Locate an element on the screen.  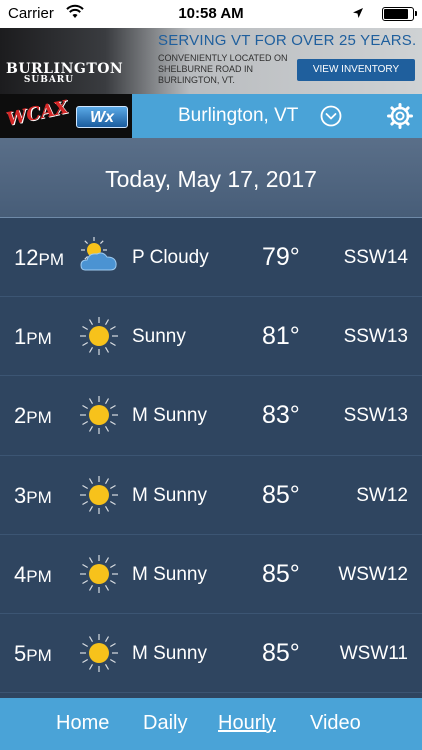
ad-brand-logo: BURLINGTON SUBARU is located at coordinates (65, 74).